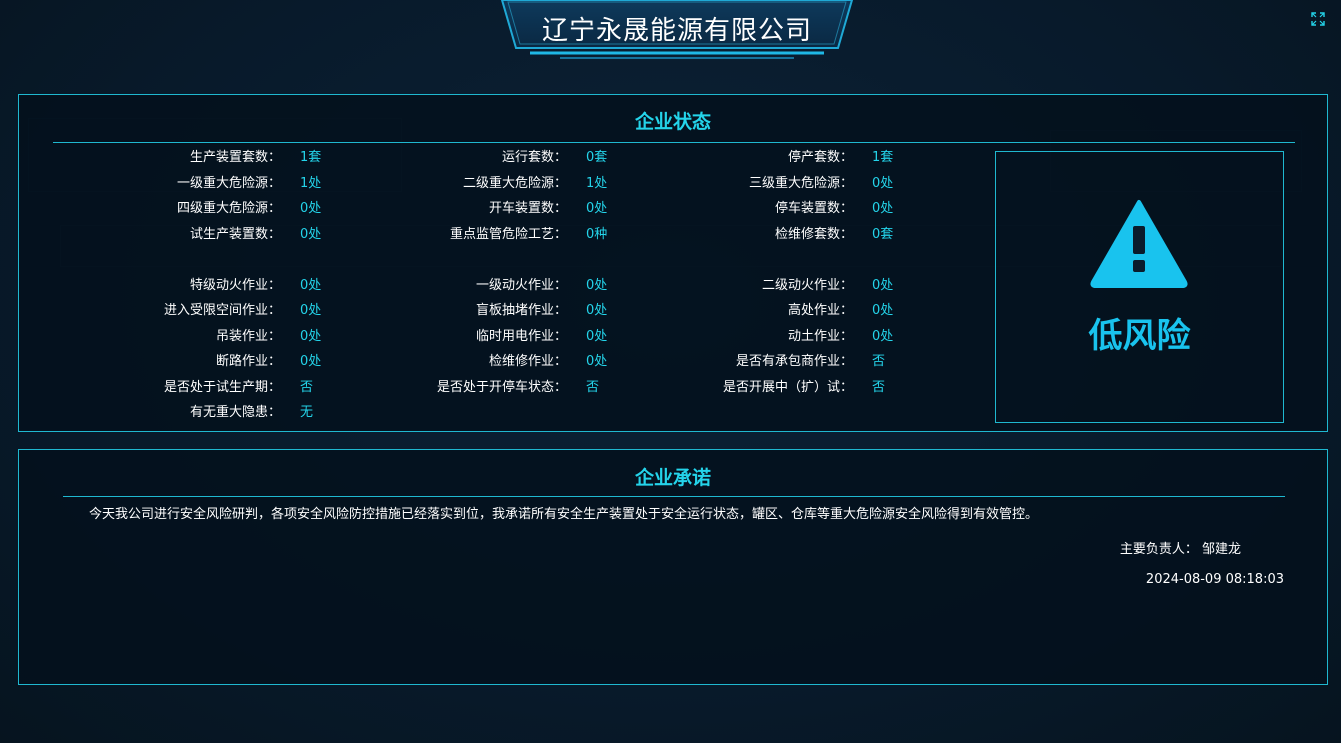 This screenshot has width=1341, height=743. I want to click on status-label: 高处作业：, so click(820, 310).